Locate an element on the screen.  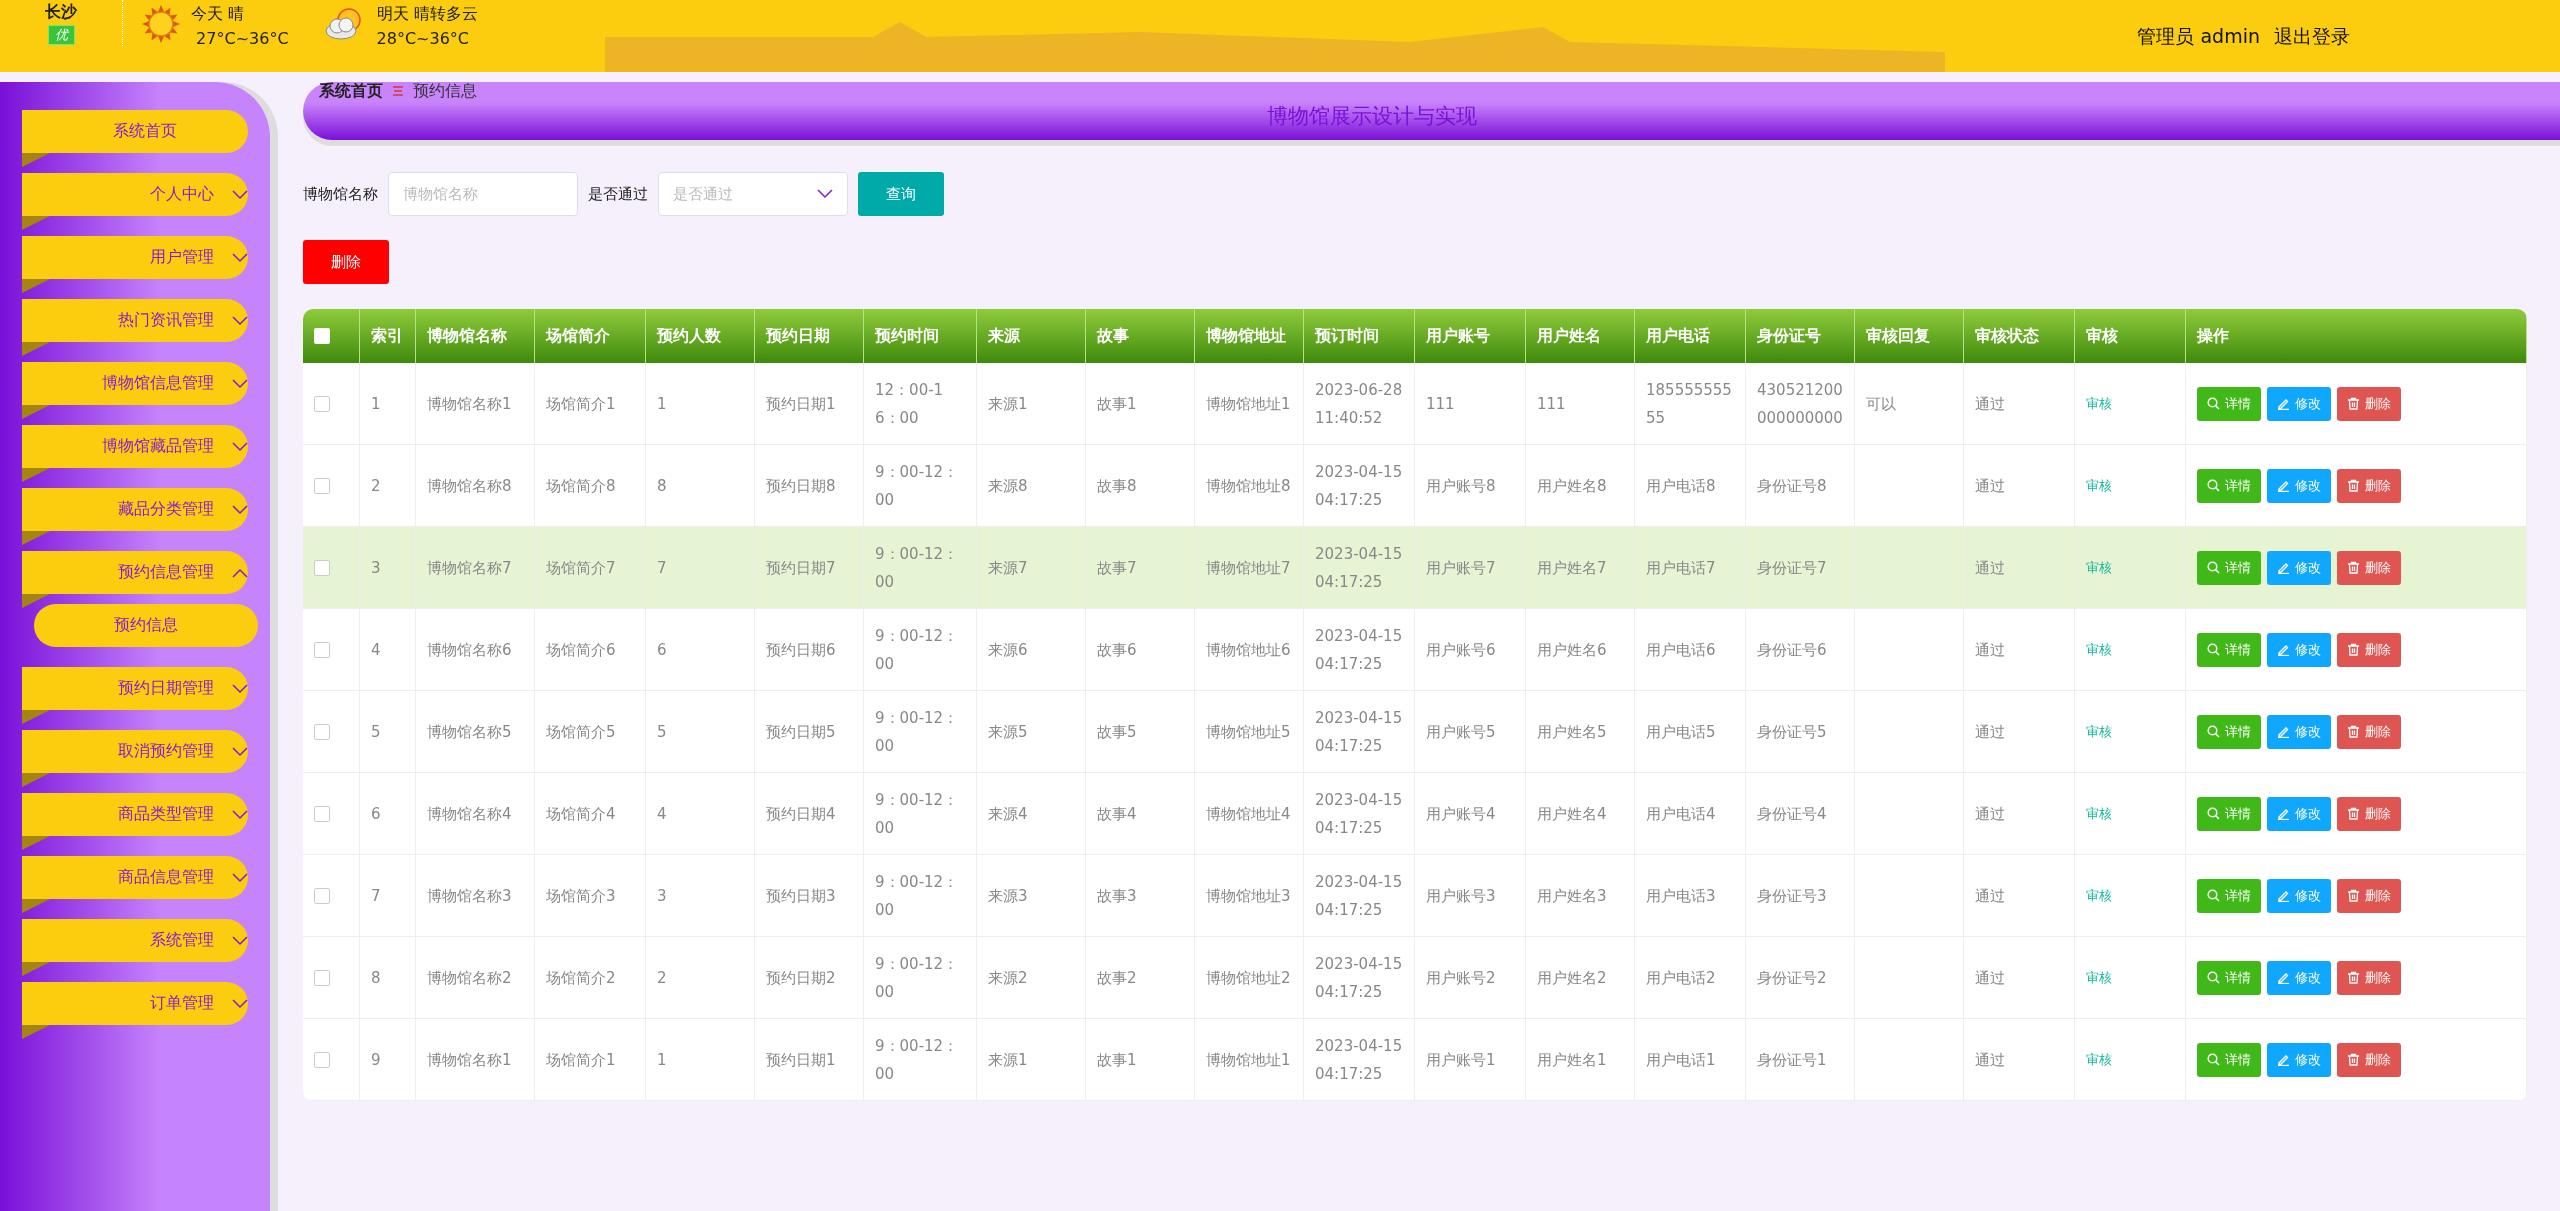
ribbon-fold is located at coordinates (36, 1032).